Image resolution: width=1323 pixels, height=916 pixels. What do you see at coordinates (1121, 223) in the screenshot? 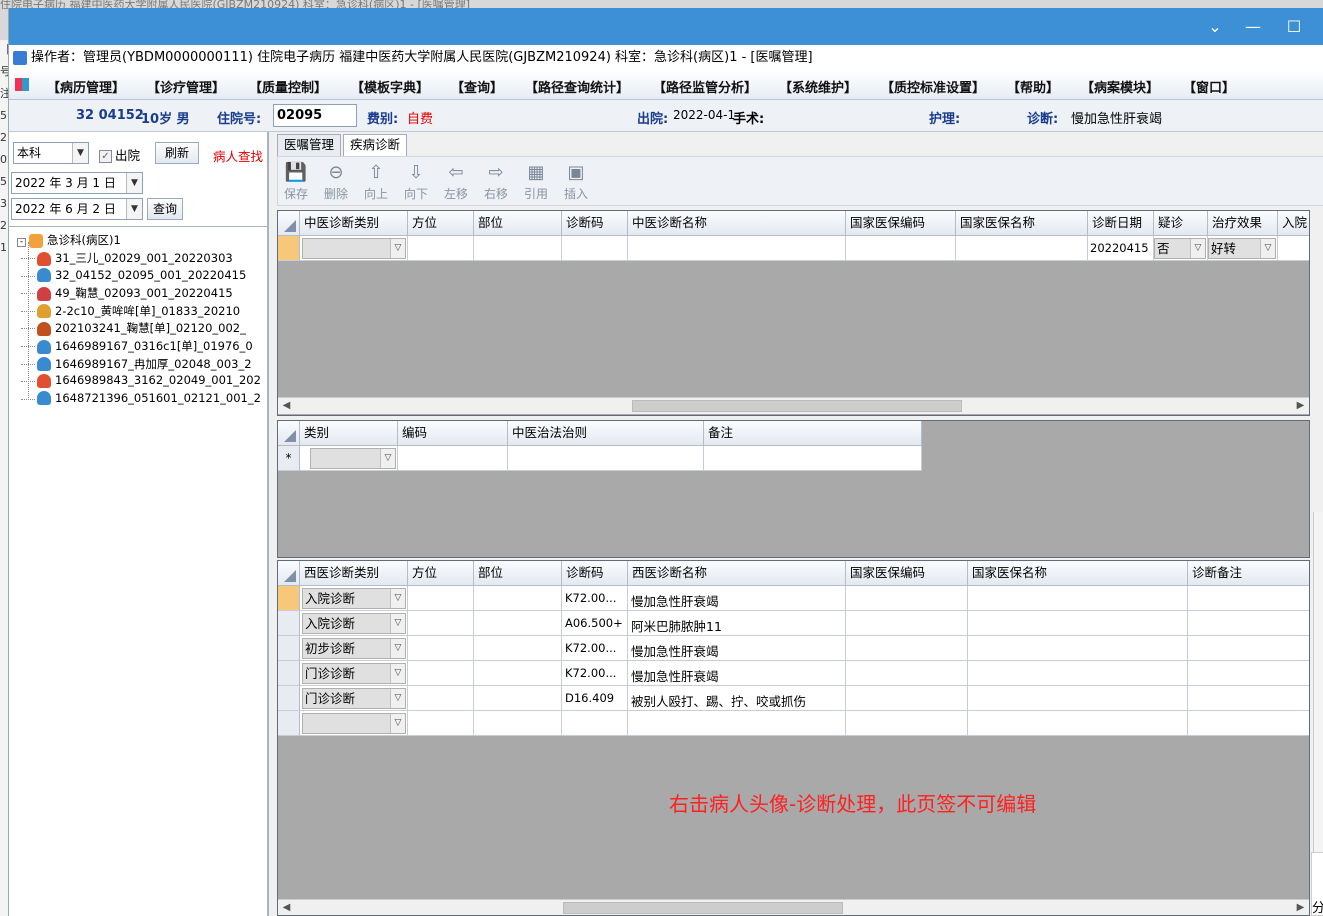
I see `tcm-header: 诊断日期` at bounding box center [1121, 223].